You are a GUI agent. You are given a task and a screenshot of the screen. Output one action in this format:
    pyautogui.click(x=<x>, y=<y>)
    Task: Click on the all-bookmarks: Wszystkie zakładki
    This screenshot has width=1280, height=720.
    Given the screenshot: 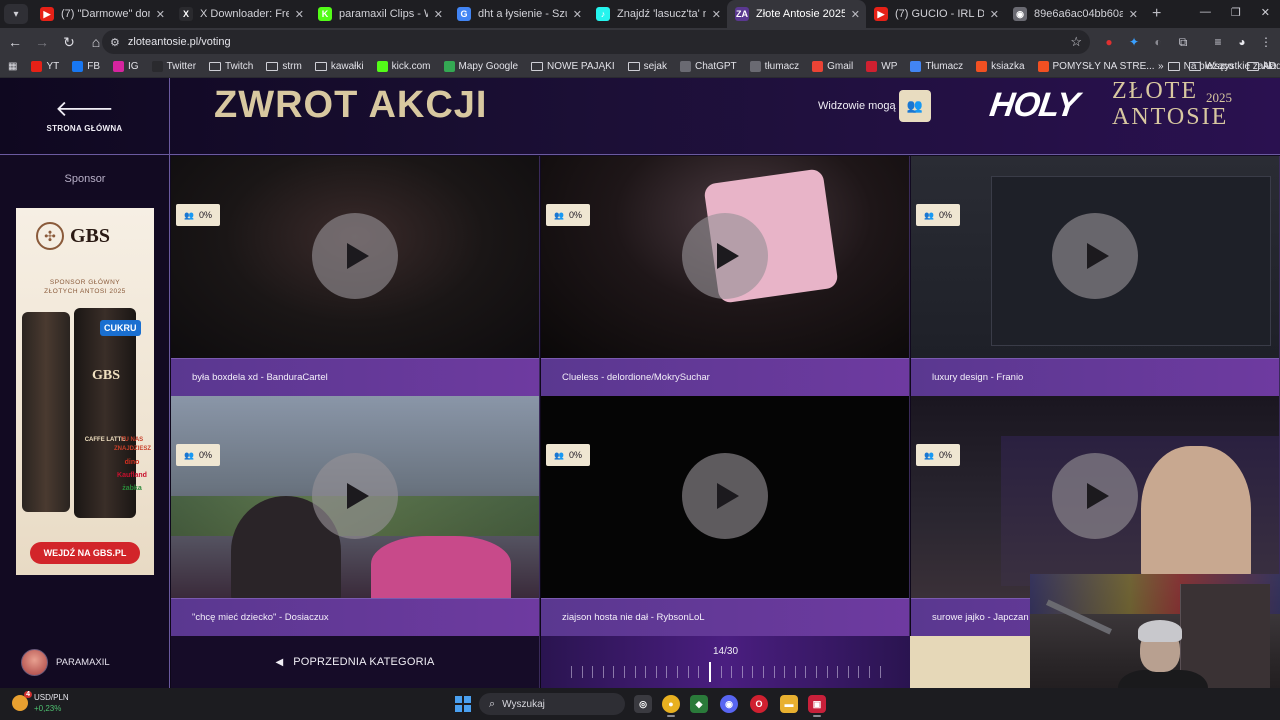 What is the action you would take?
    pyautogui.click(x=1234, y=66)
    